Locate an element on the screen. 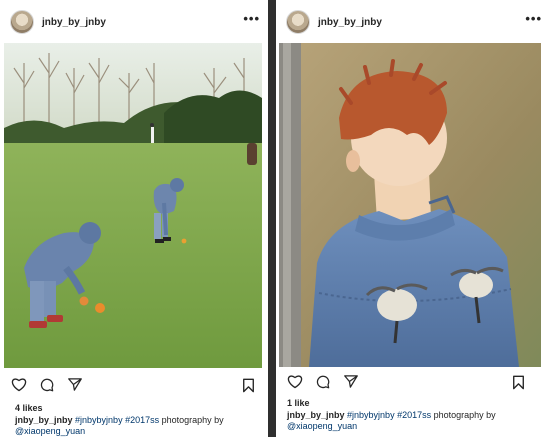 This screenshot has width=550, height=437. likes-count: 4 likes is located at coordinates (29, 408).